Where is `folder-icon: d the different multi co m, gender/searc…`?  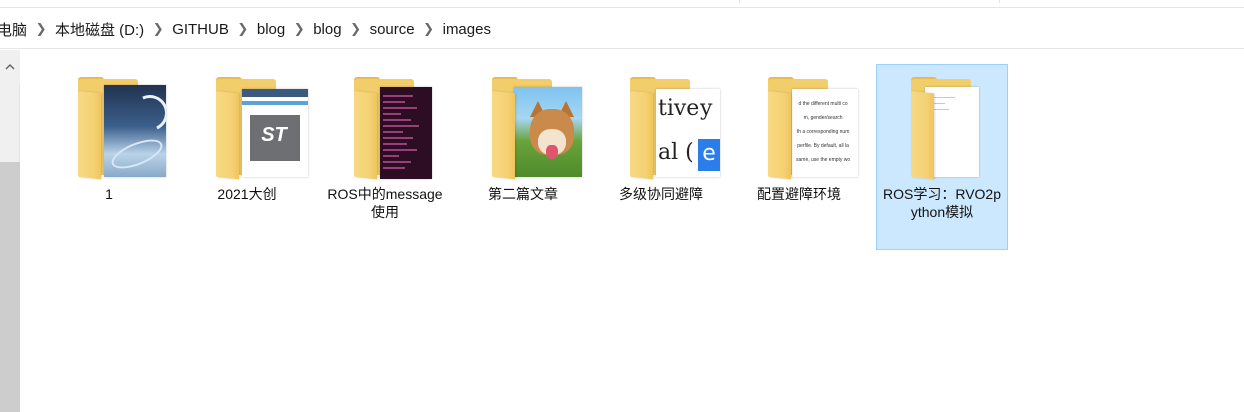 folder-icon: d the different multi co m, gender/searc… is located at coordinates (799, 125).